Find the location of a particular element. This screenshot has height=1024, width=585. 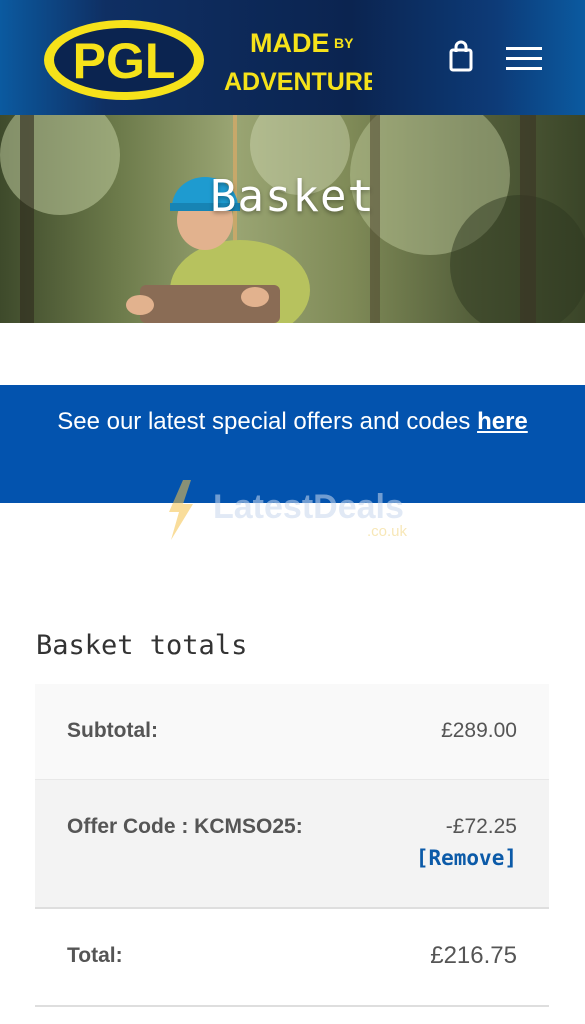

remove-offer-button: [Remove] is located at coordinates (466, 858).